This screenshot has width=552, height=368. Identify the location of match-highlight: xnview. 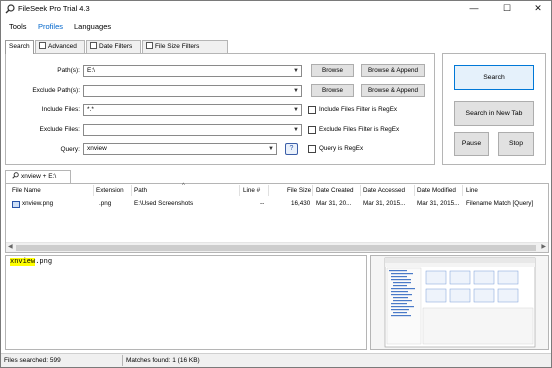
(23, 262).